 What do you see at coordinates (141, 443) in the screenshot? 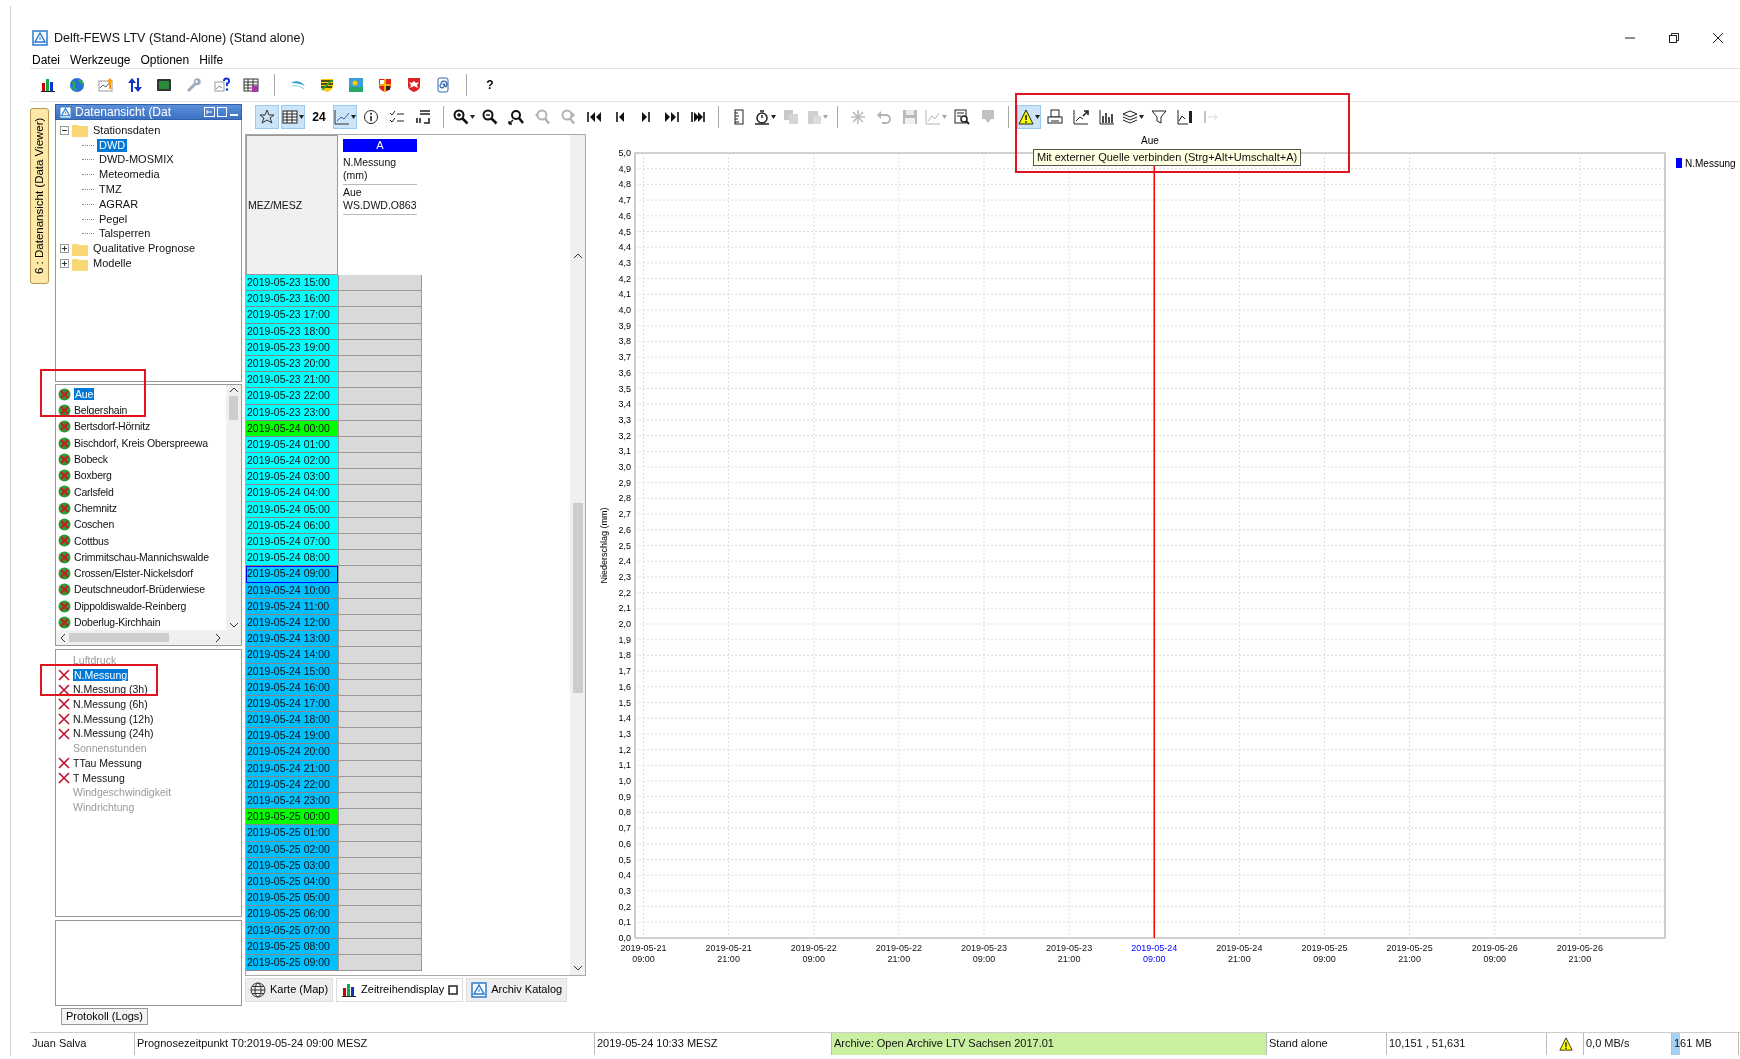
I see `station-item: Bischdorf, Kreis Oberspreewa` at bounding box center [141, 443].